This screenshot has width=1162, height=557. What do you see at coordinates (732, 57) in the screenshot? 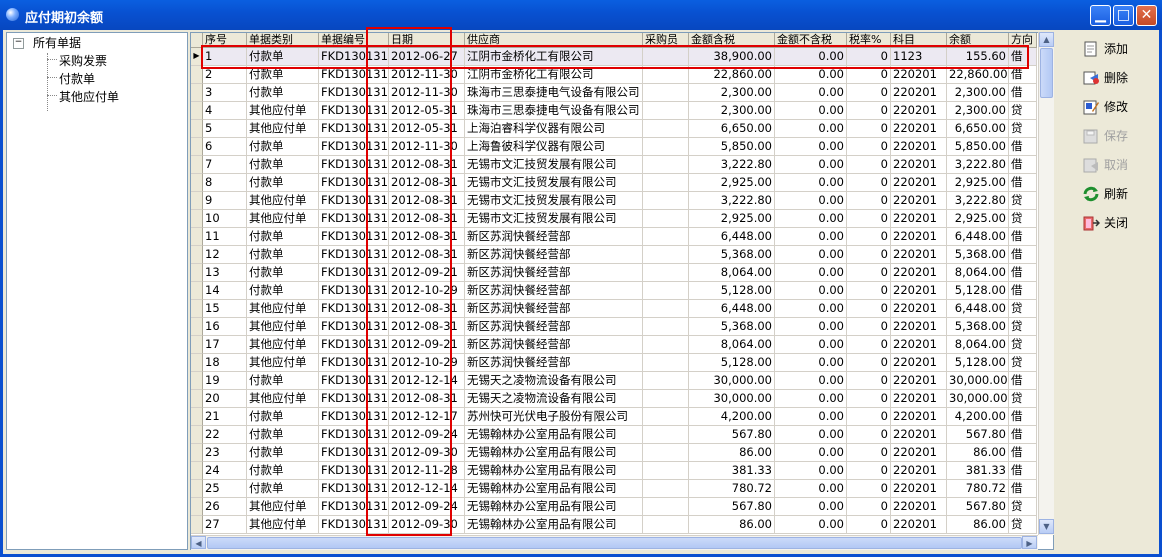
I see `table-cell: 38,900.00` at bounding box center [732, 57].